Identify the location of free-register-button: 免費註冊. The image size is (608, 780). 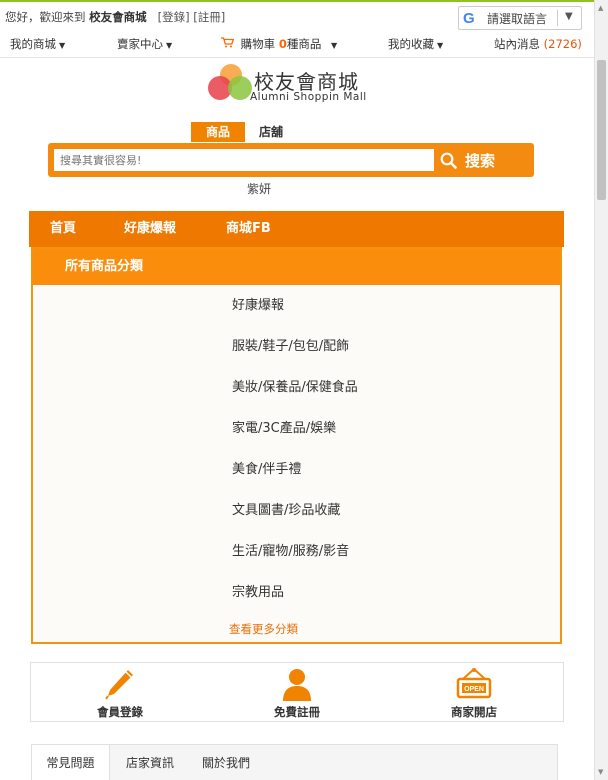
(297, 693).